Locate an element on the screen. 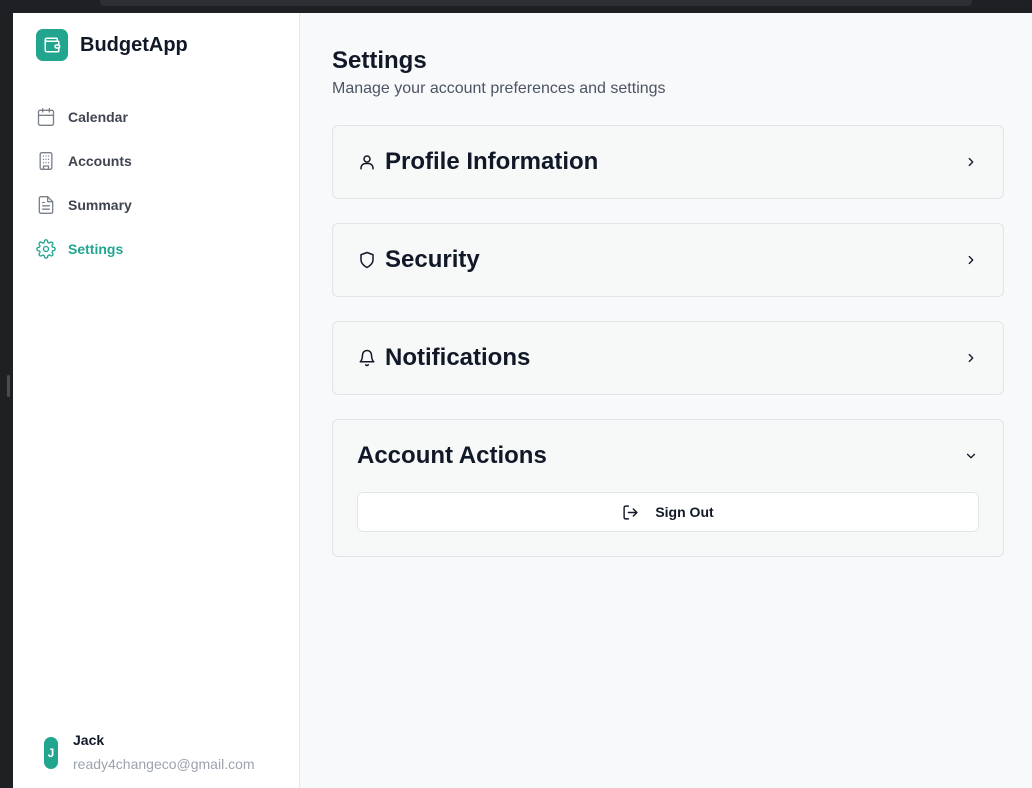  sidebar-item-label: Calendar is located at coordinates (98, 117).